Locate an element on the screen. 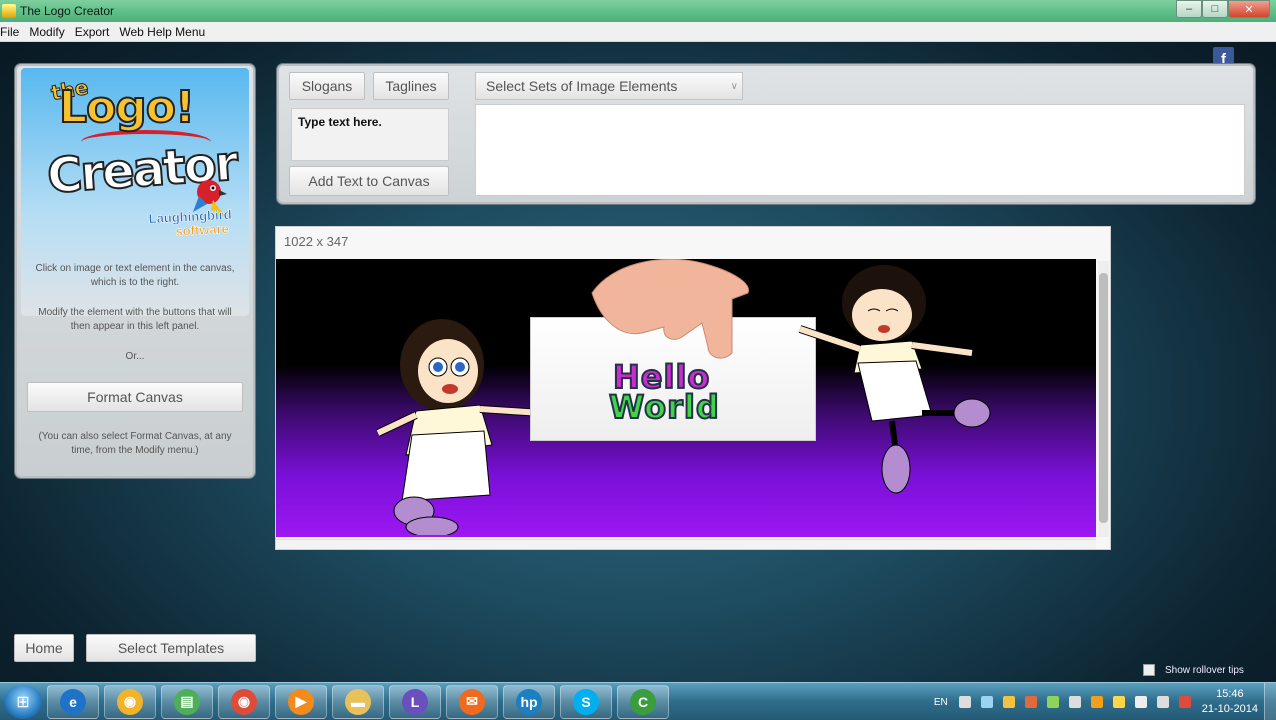 Image resolution: width=1276 pixels, height=720 pixels. app-icon is located at coordinates (9, 11).